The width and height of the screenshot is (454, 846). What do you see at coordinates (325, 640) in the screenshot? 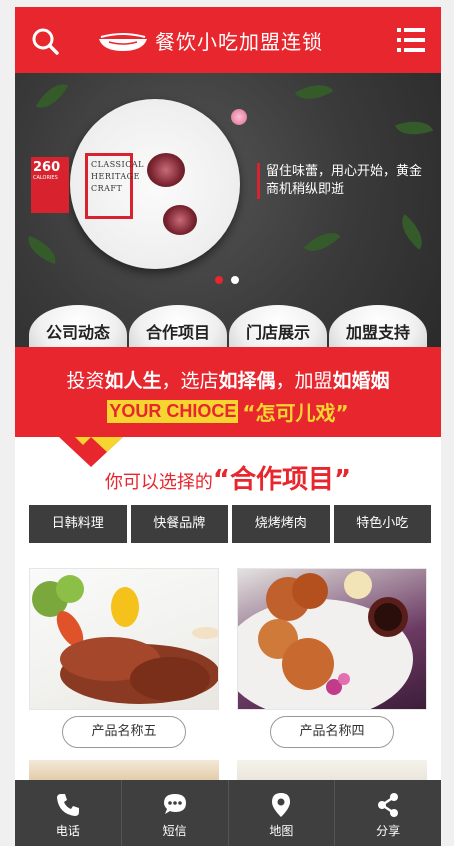
I see `crab-dish-image` at bounding box center [325, 640].